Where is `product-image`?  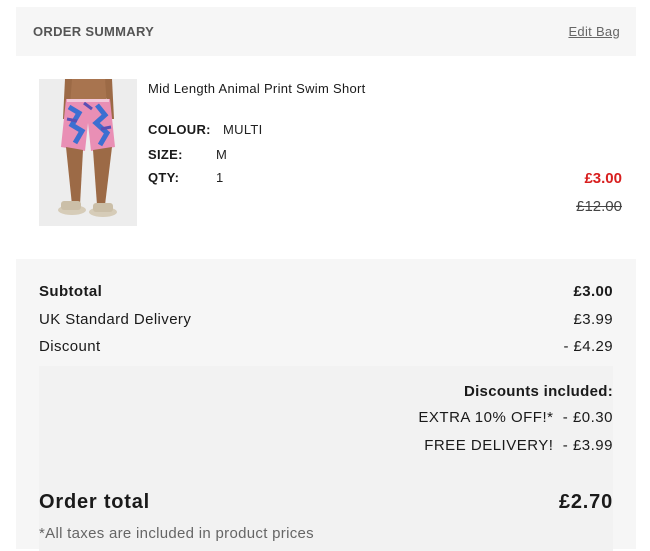 product-image is located at coordinates (88, 152).